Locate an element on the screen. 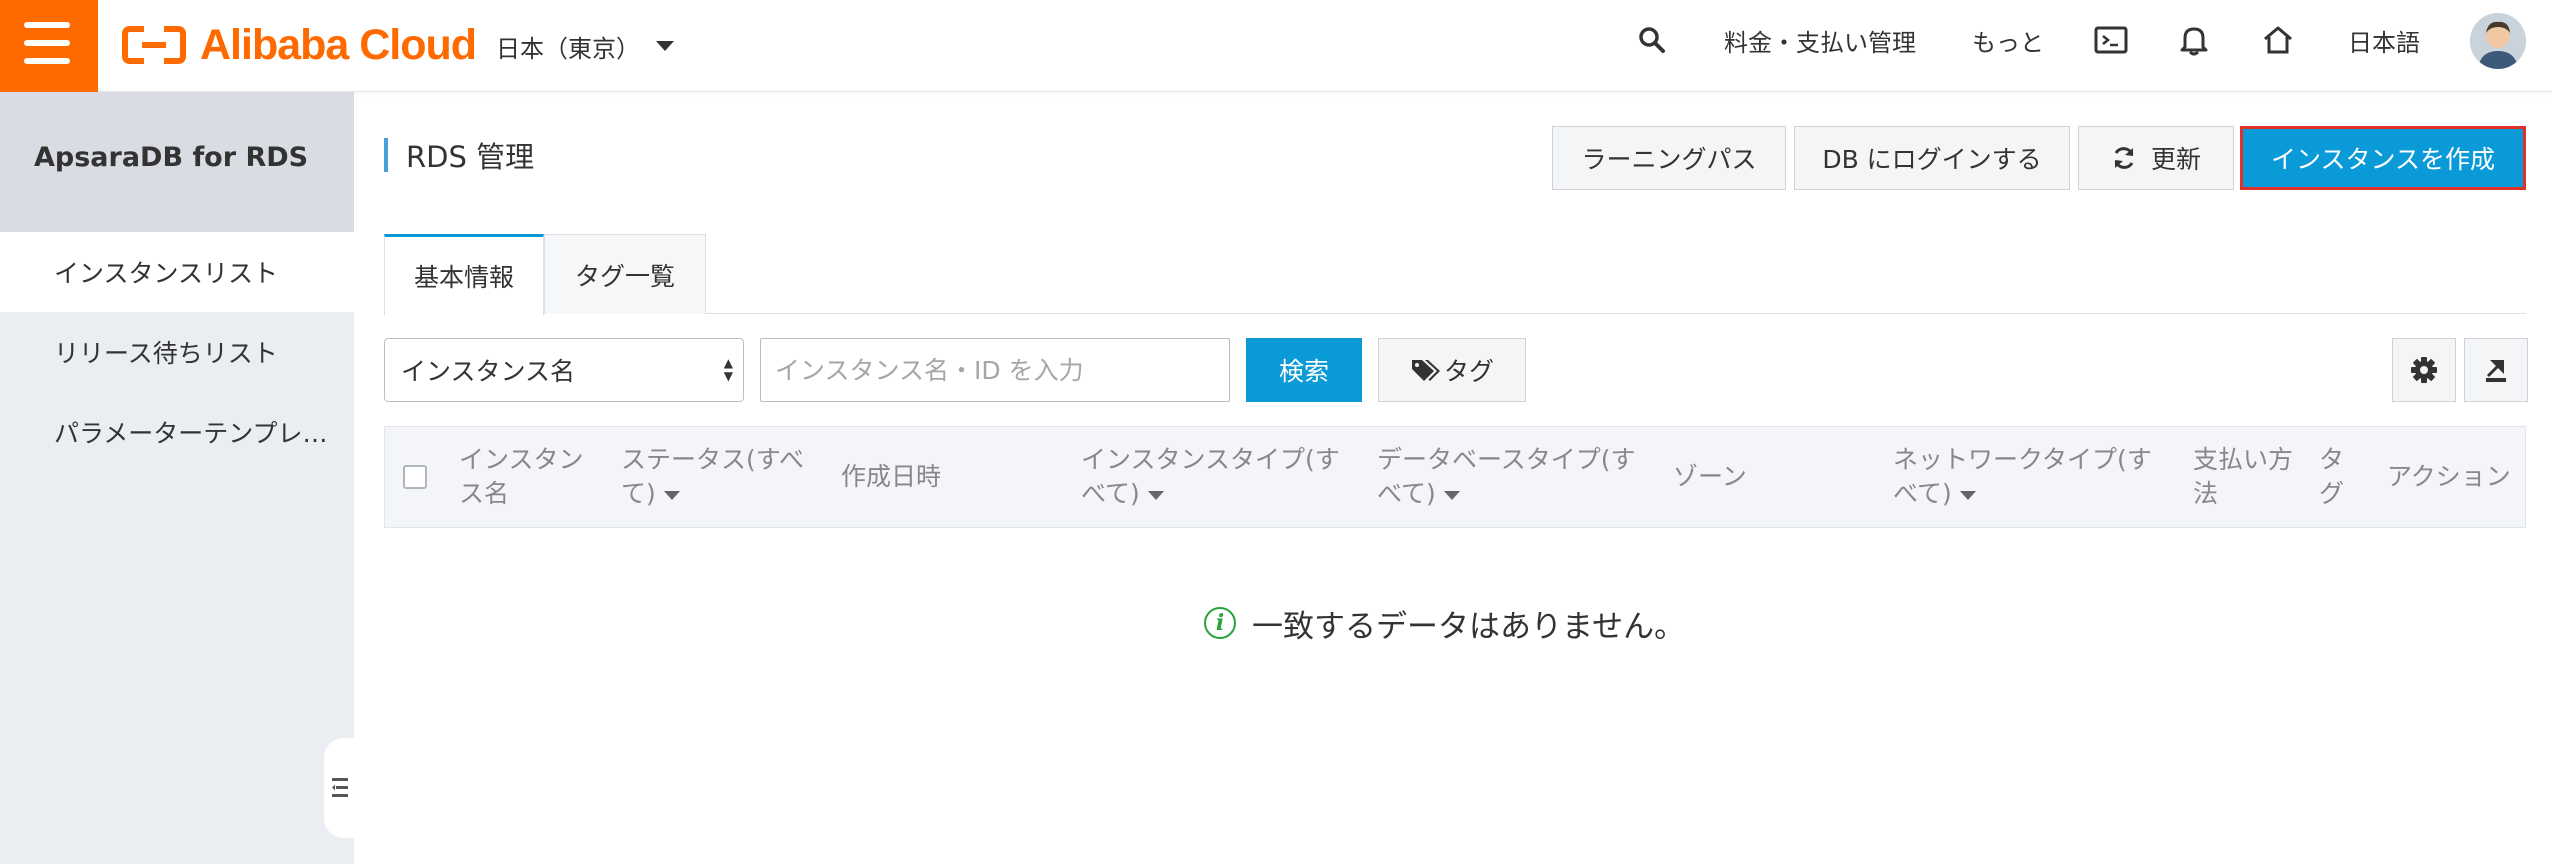 This screenshot has height=864, width=2552. gear-icon is located at coordinates (2424, 370).